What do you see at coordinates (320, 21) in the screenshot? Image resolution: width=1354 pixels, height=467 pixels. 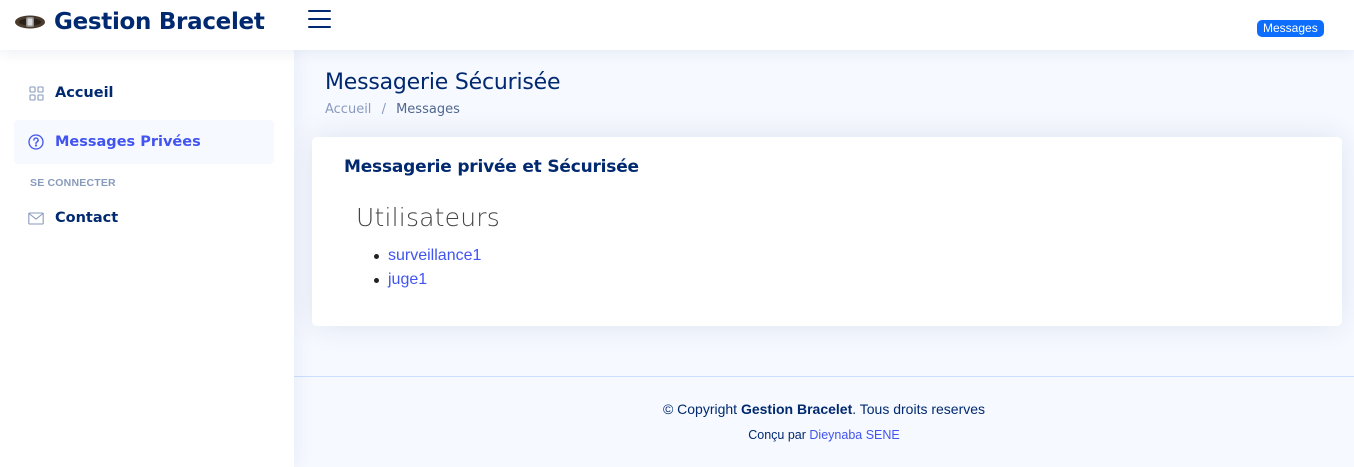 I see `hamburger-menu-icon` at bounding box center [320, 21].